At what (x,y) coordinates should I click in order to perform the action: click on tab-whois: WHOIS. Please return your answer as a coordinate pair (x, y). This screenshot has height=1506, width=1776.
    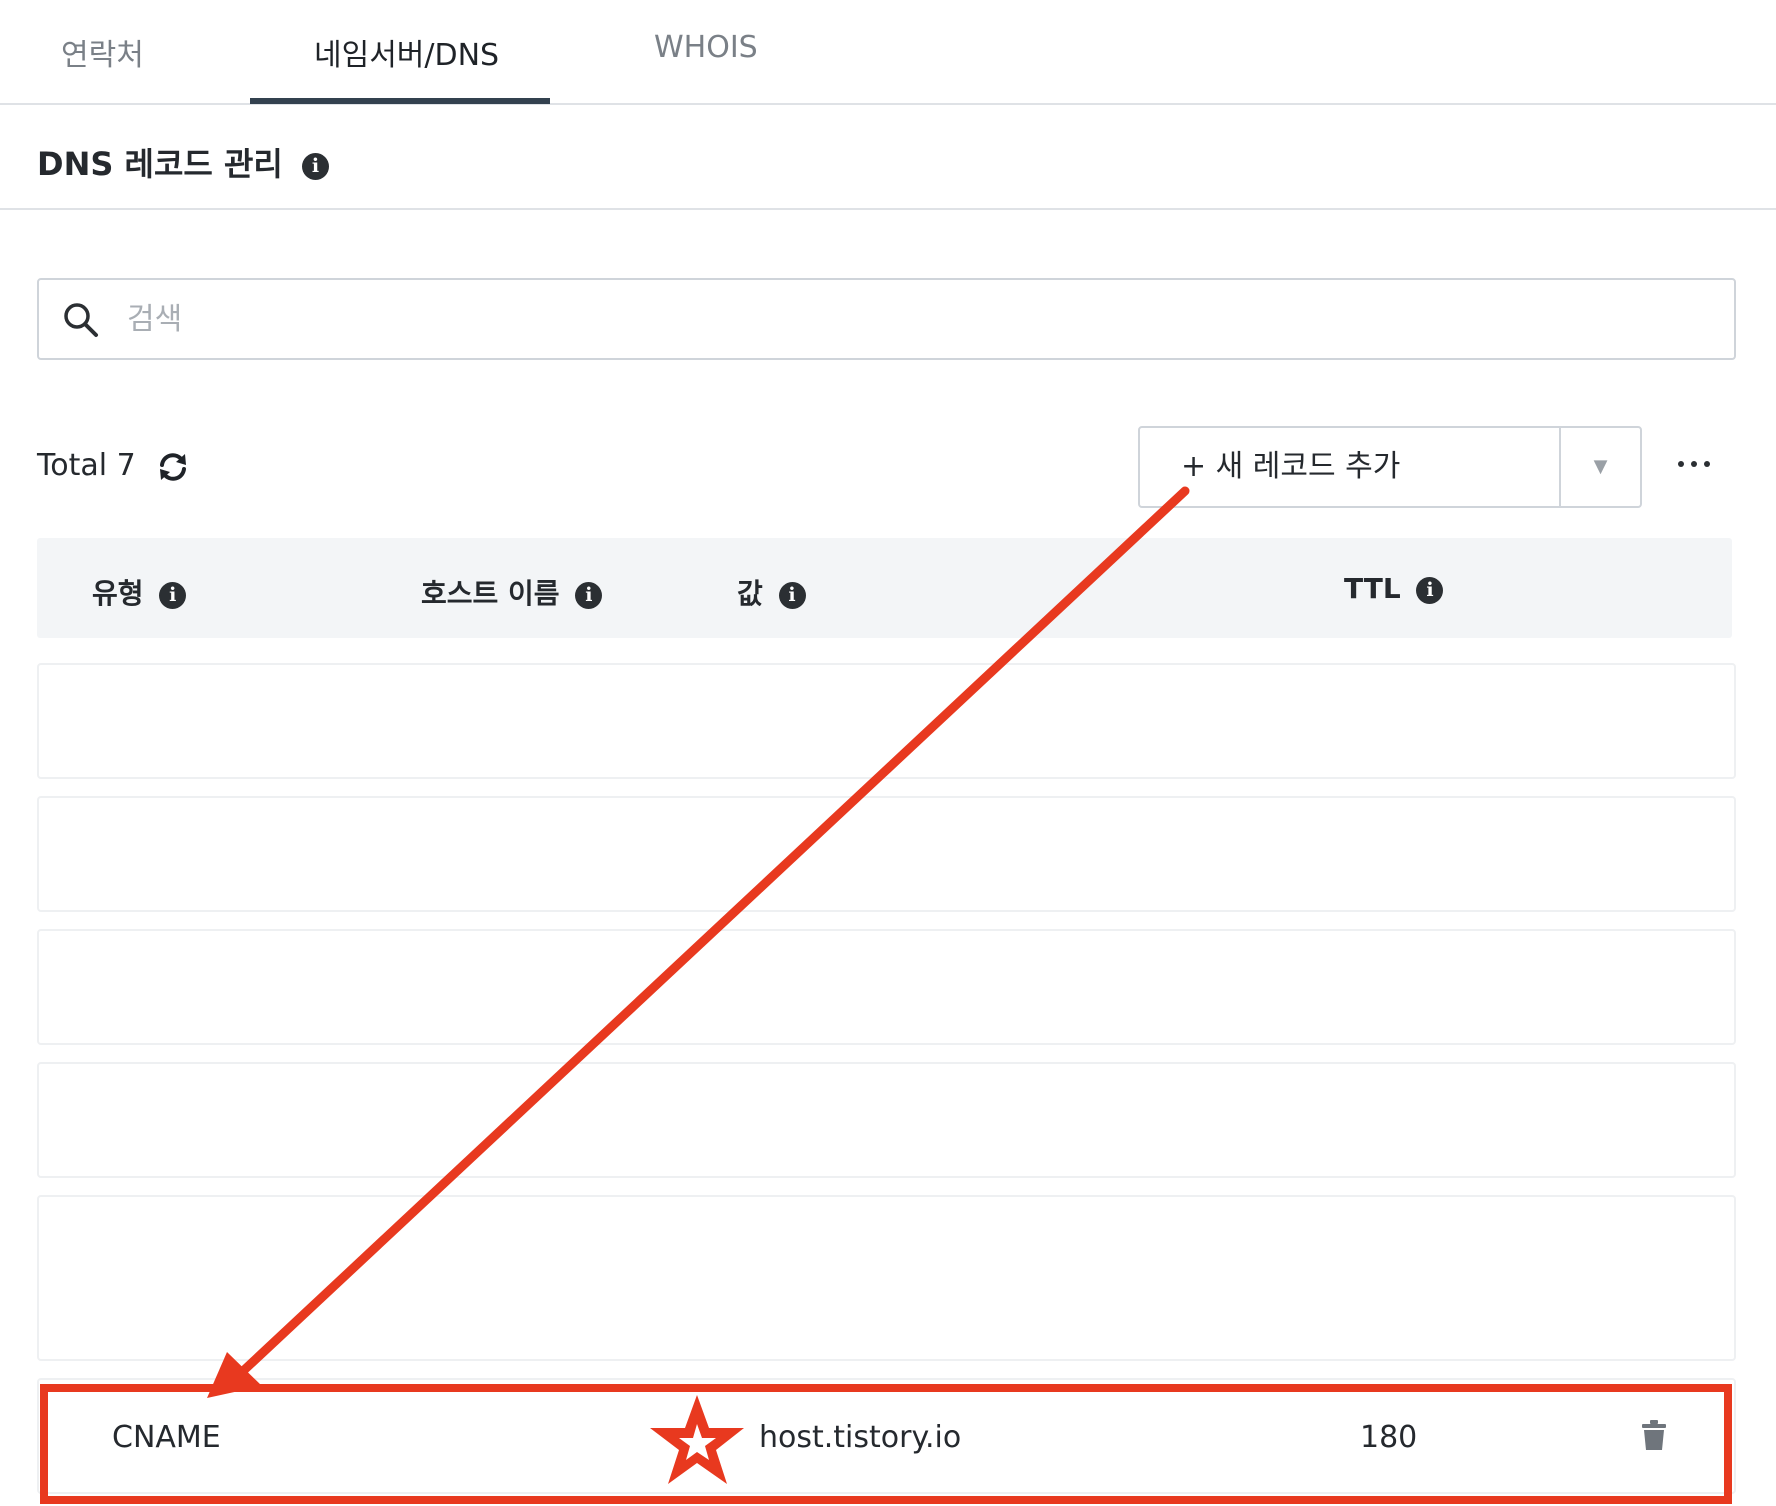
    Looking at the image, I should click on (706, 47).